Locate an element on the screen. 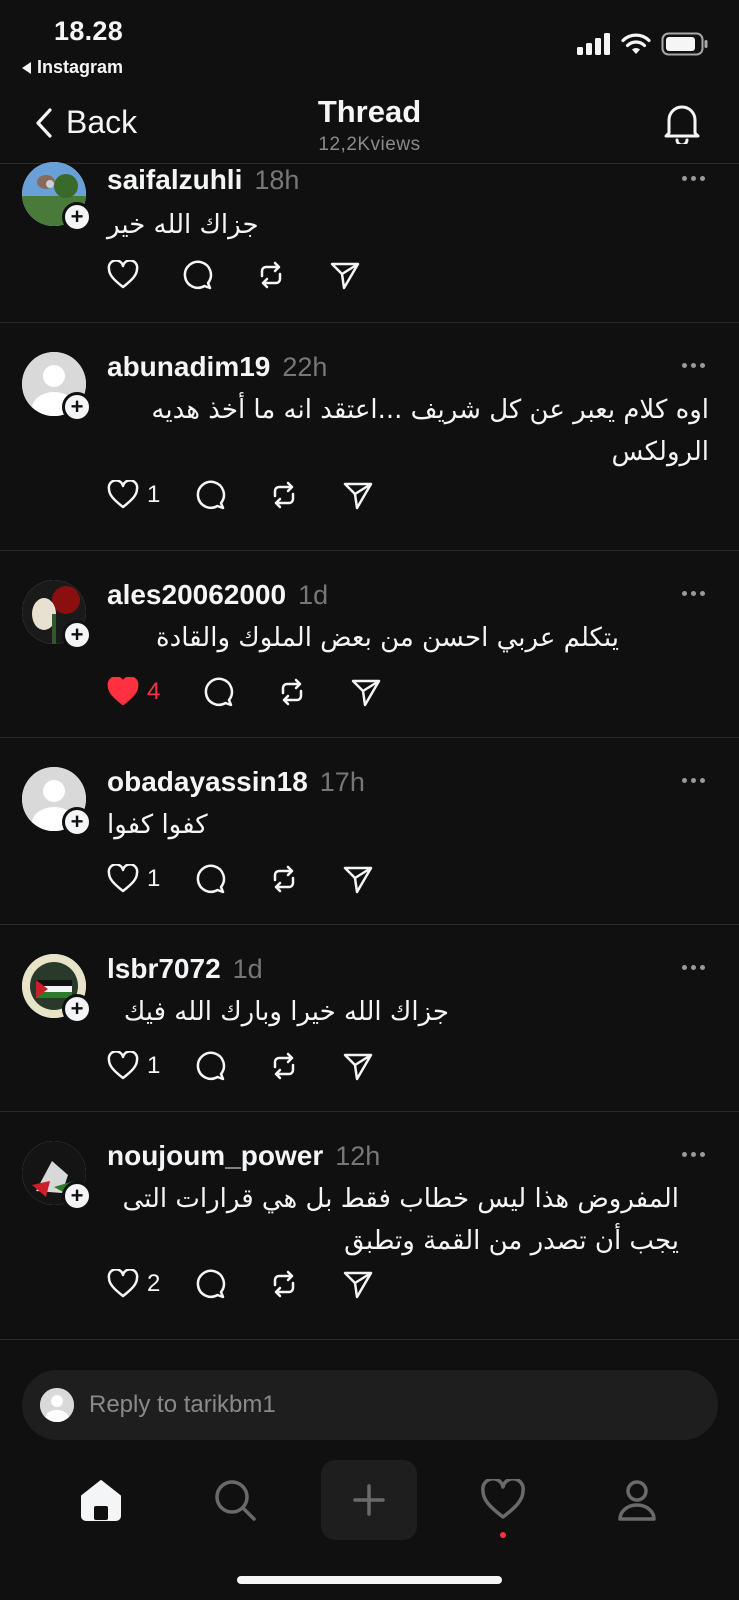 The image size is (739, 1600). post-time: 12h is located at coordinates (358, 1156).